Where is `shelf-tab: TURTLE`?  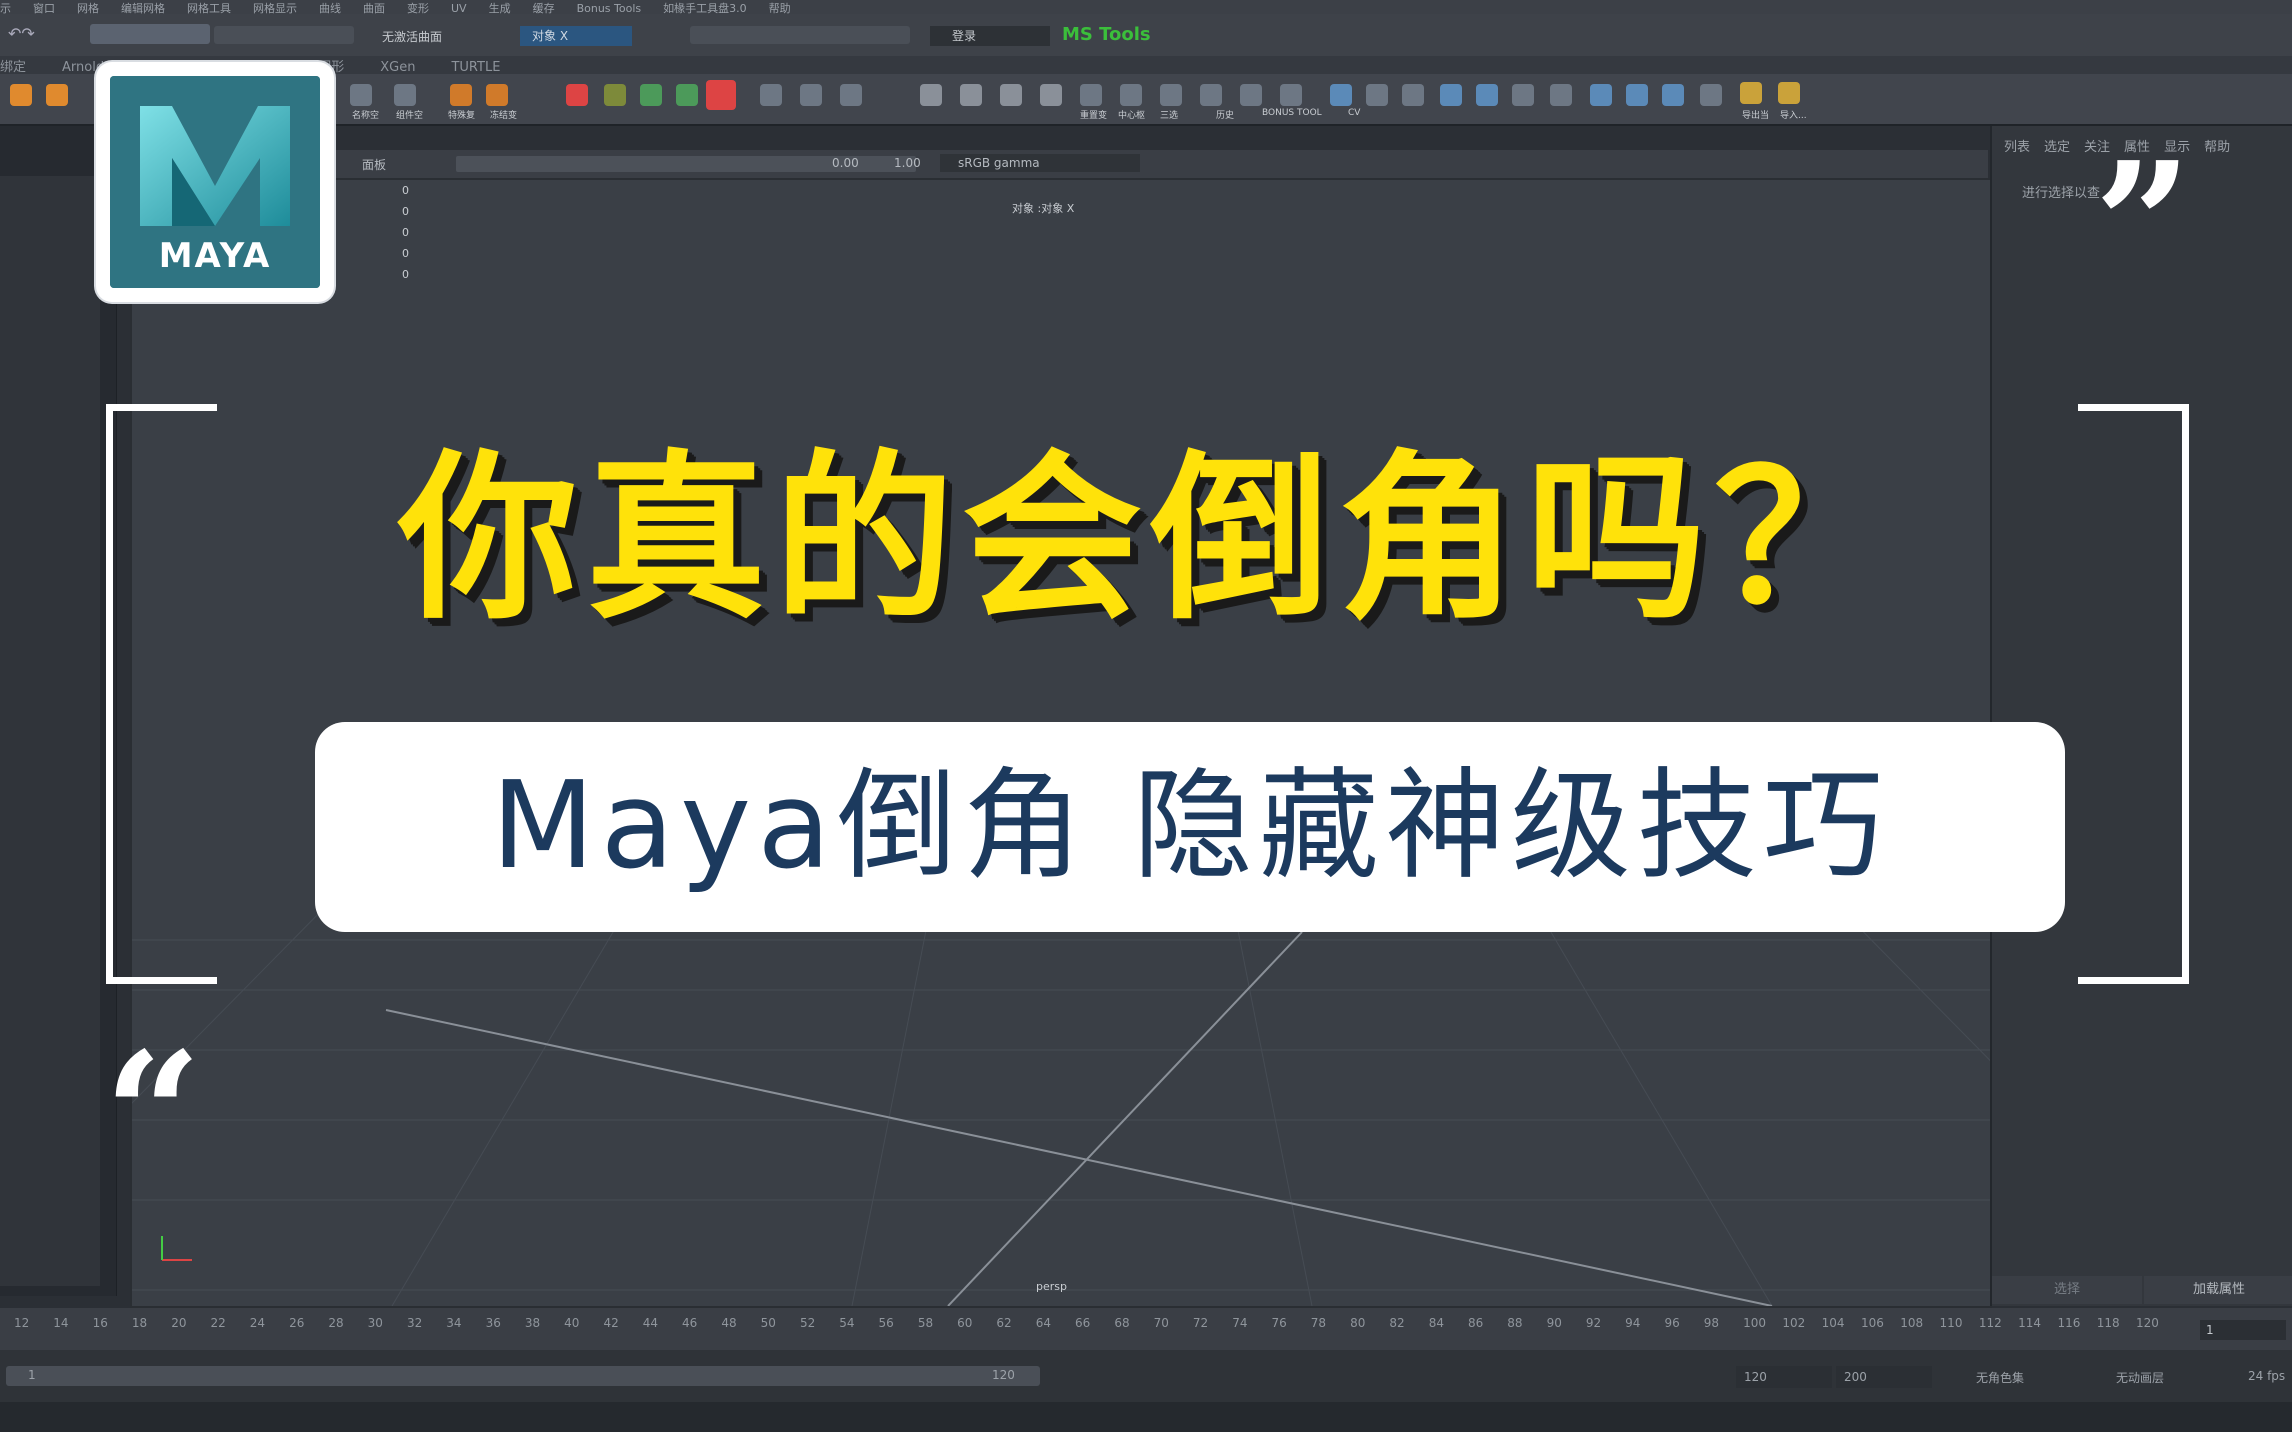
shelf-tab: TURTLE is located at coordinates (475, 67).